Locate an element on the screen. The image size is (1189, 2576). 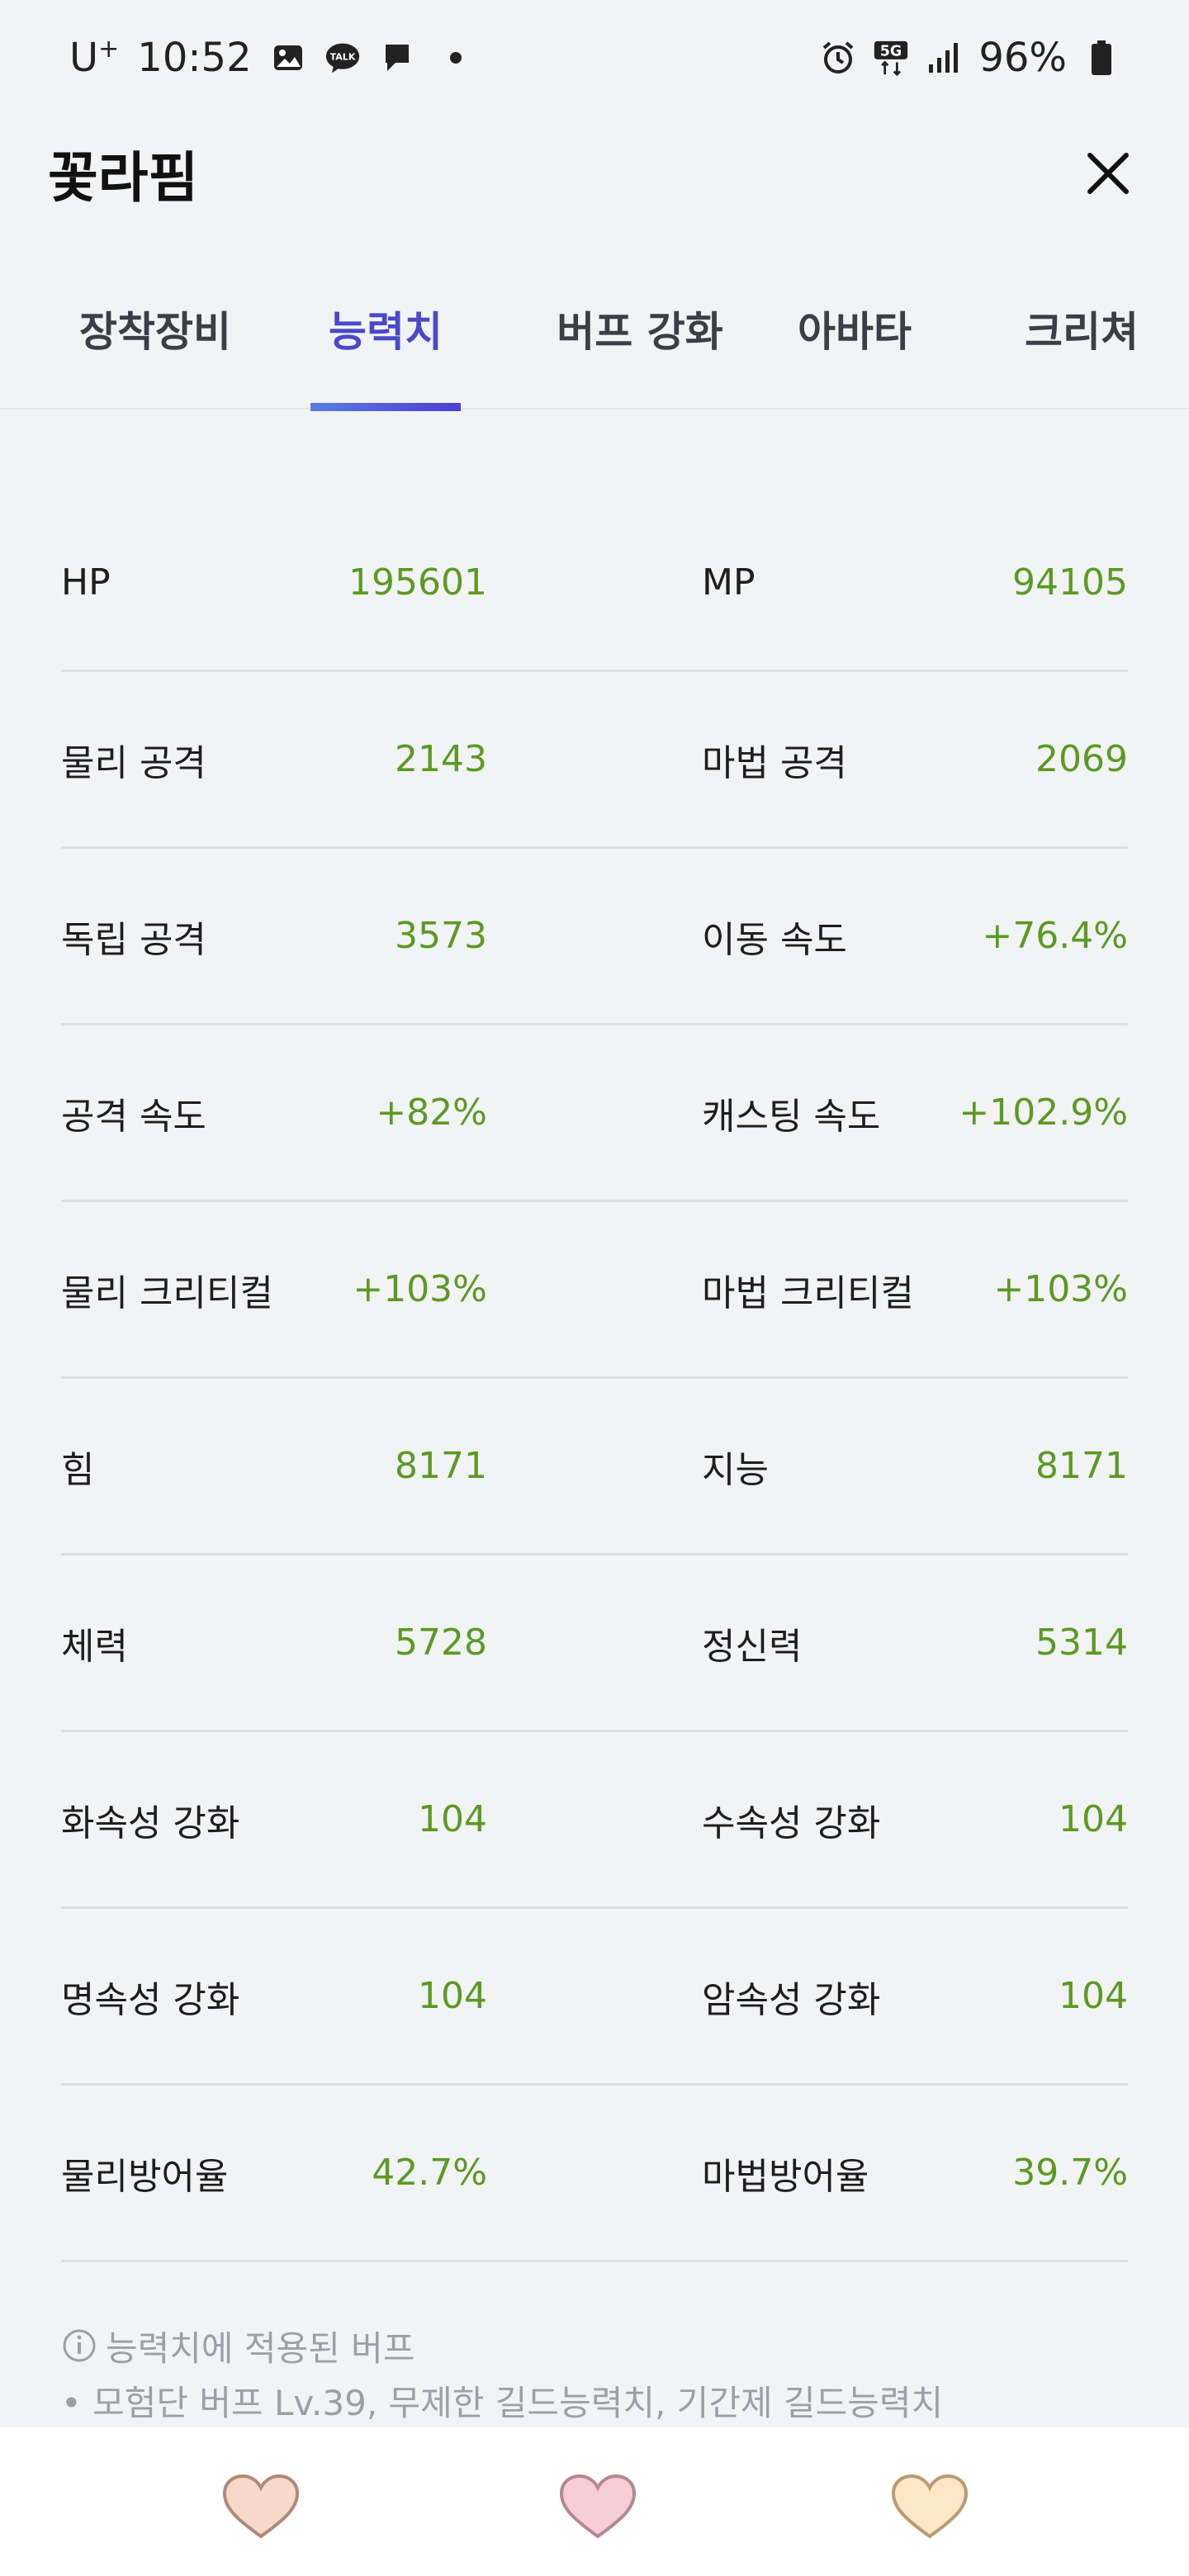
stat-row: 독립 공격 3573 이동 속도 +76.4% is located at coordinates (594, 937).